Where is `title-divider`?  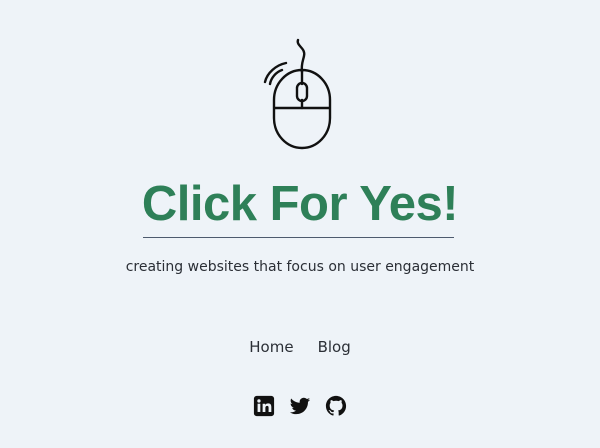 title-divider is located at coordinates (298, 237).